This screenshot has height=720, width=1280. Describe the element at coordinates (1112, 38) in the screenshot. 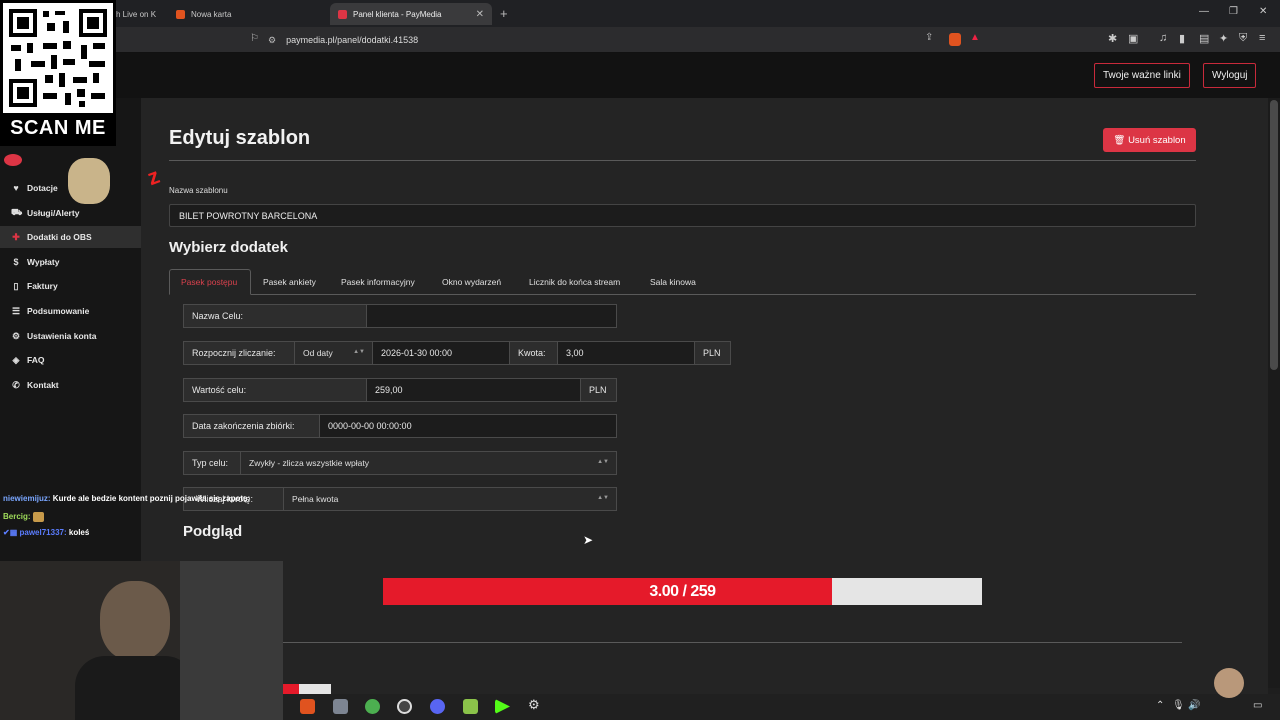

I see `extensions-icon: ✱` at that location.